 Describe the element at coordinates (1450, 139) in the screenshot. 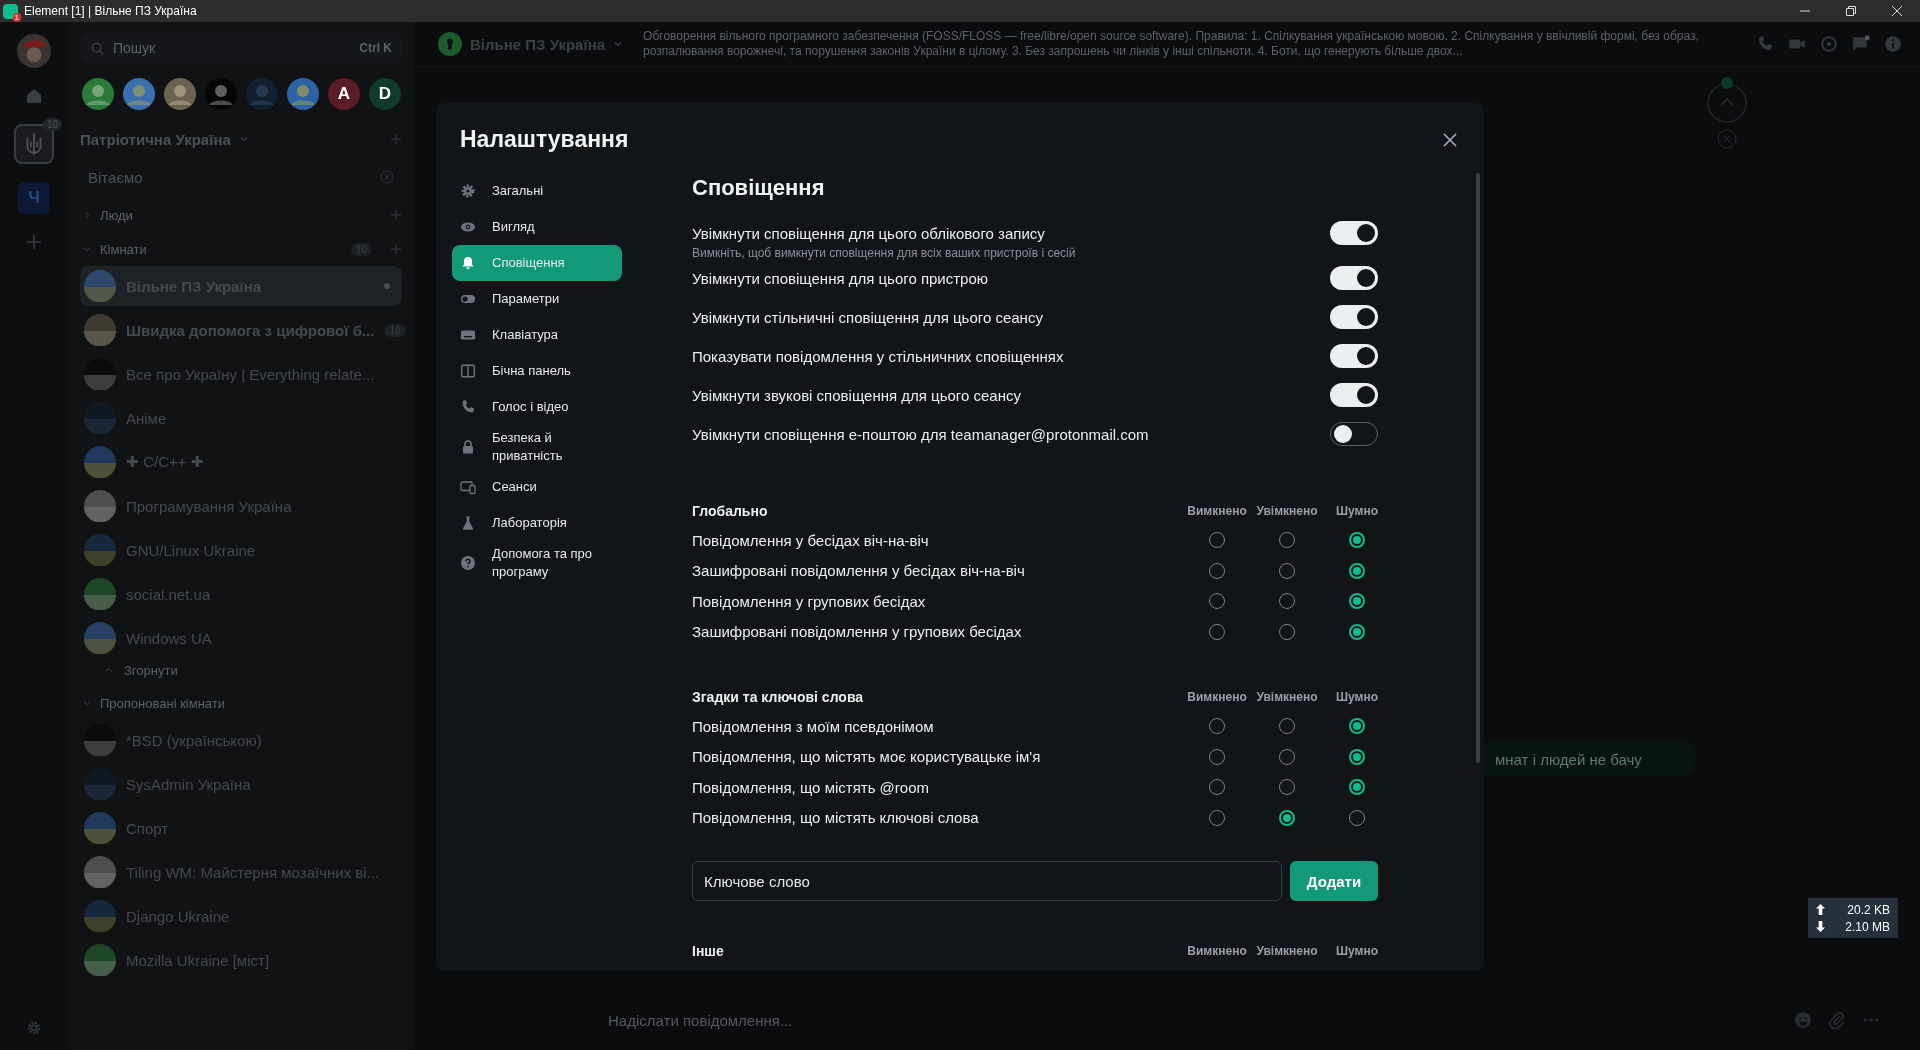

I see `close-icon` at that location.